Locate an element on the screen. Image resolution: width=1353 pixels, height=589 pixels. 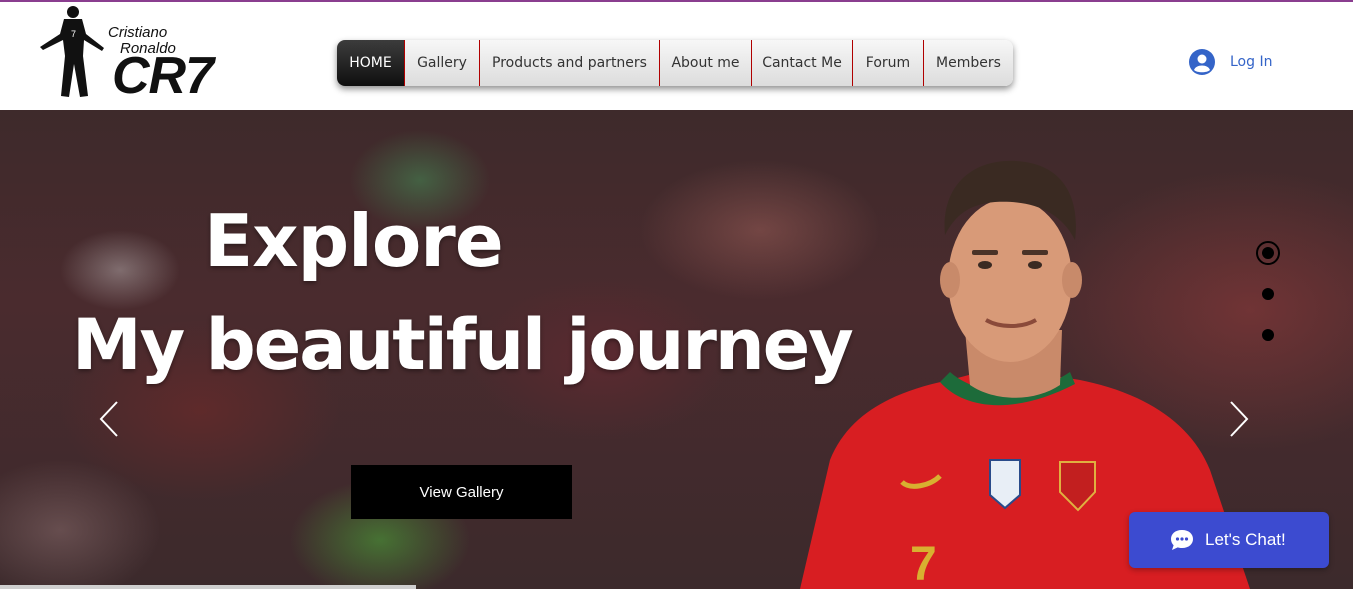
chat-label: Let's Chat! is located at coordinates (1245, 539).